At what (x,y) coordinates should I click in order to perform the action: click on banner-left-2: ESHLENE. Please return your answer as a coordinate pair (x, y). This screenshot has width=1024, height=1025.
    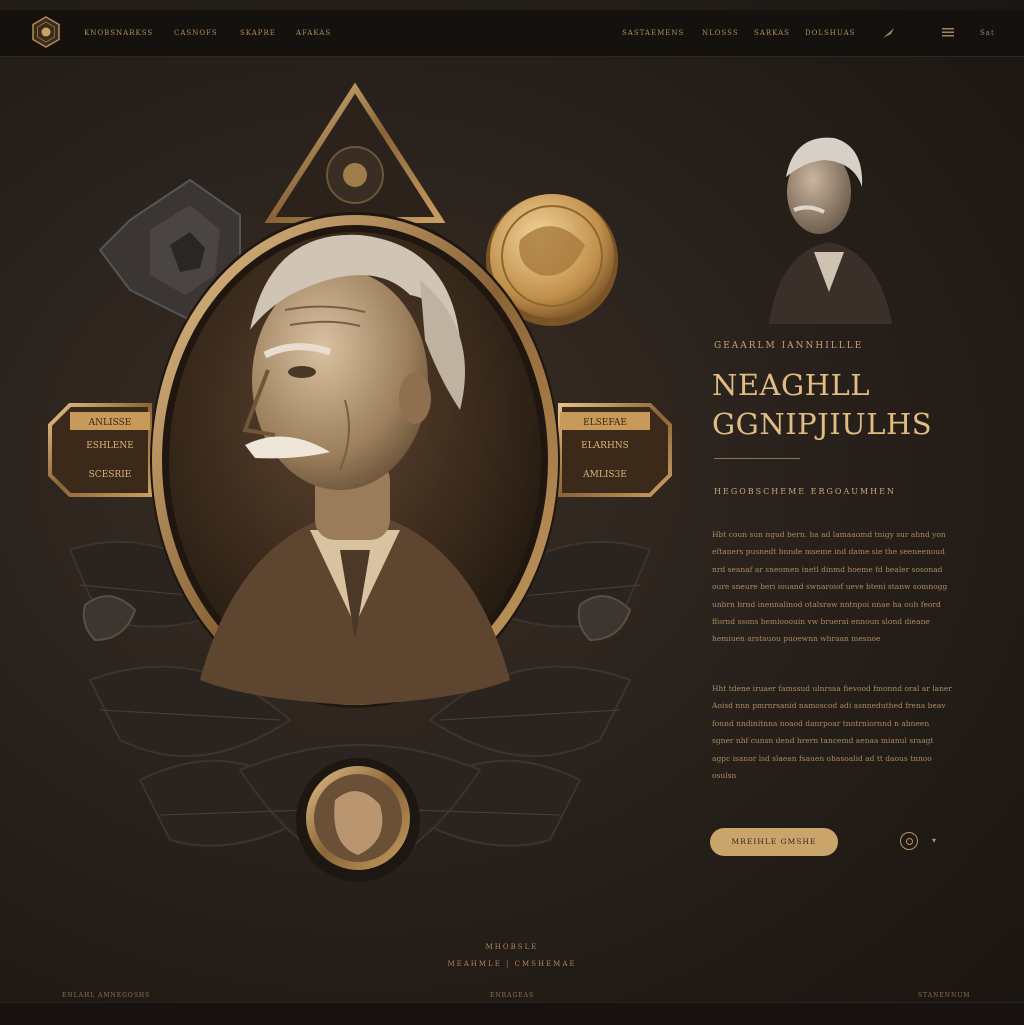
    Looking at the image, I should click on (110, 446).